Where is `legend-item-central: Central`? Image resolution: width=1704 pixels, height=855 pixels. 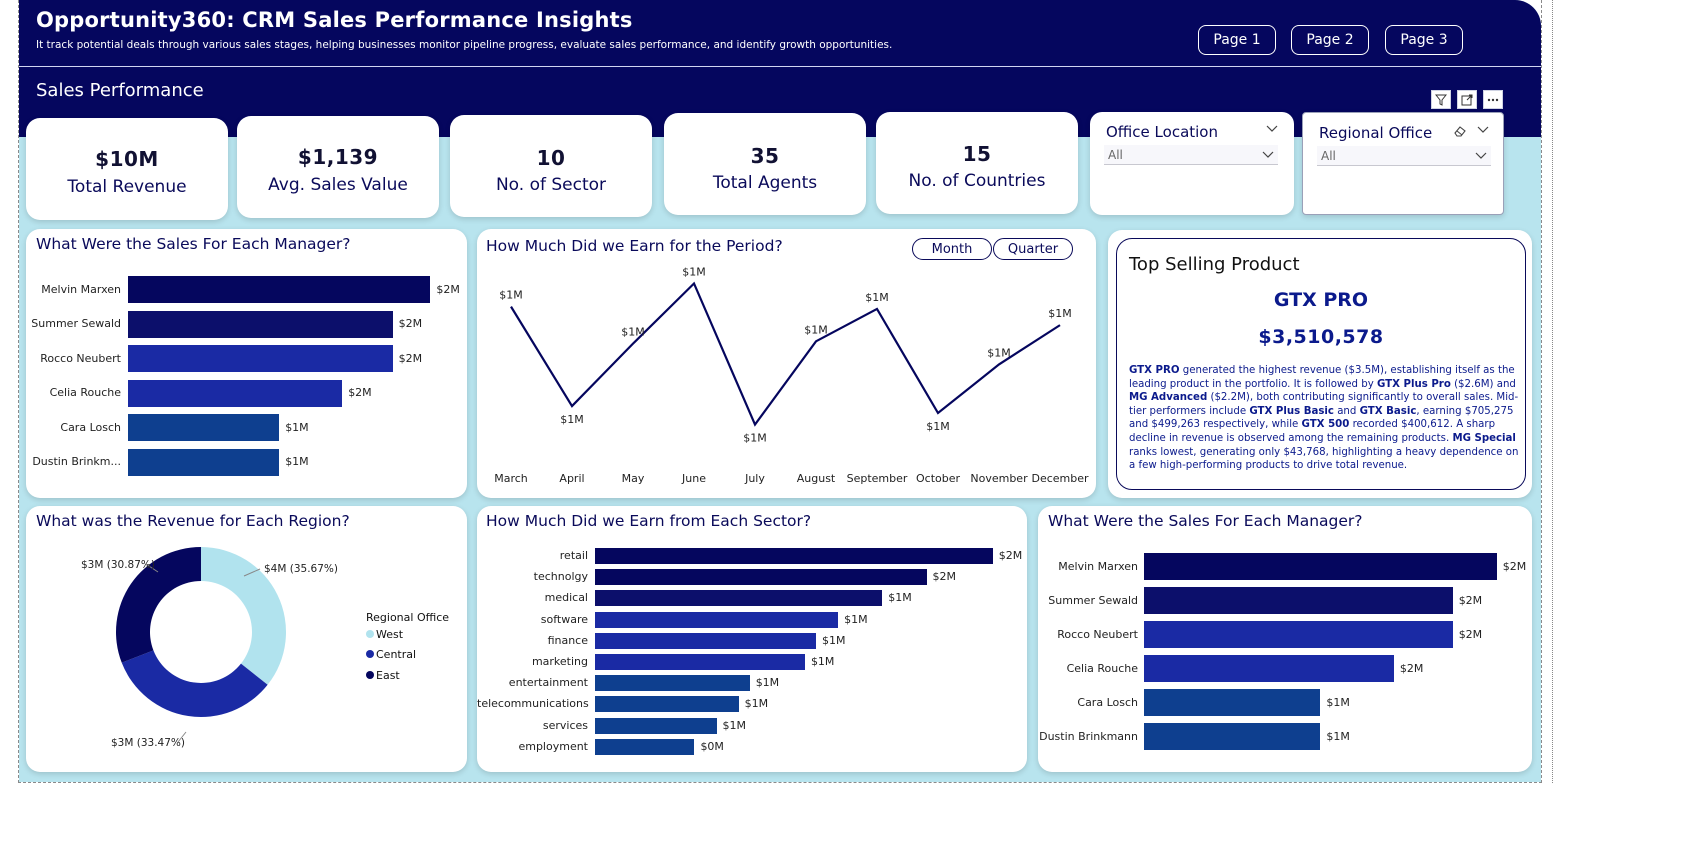 legend-item-central: Central is located at coordinates (391, 654).